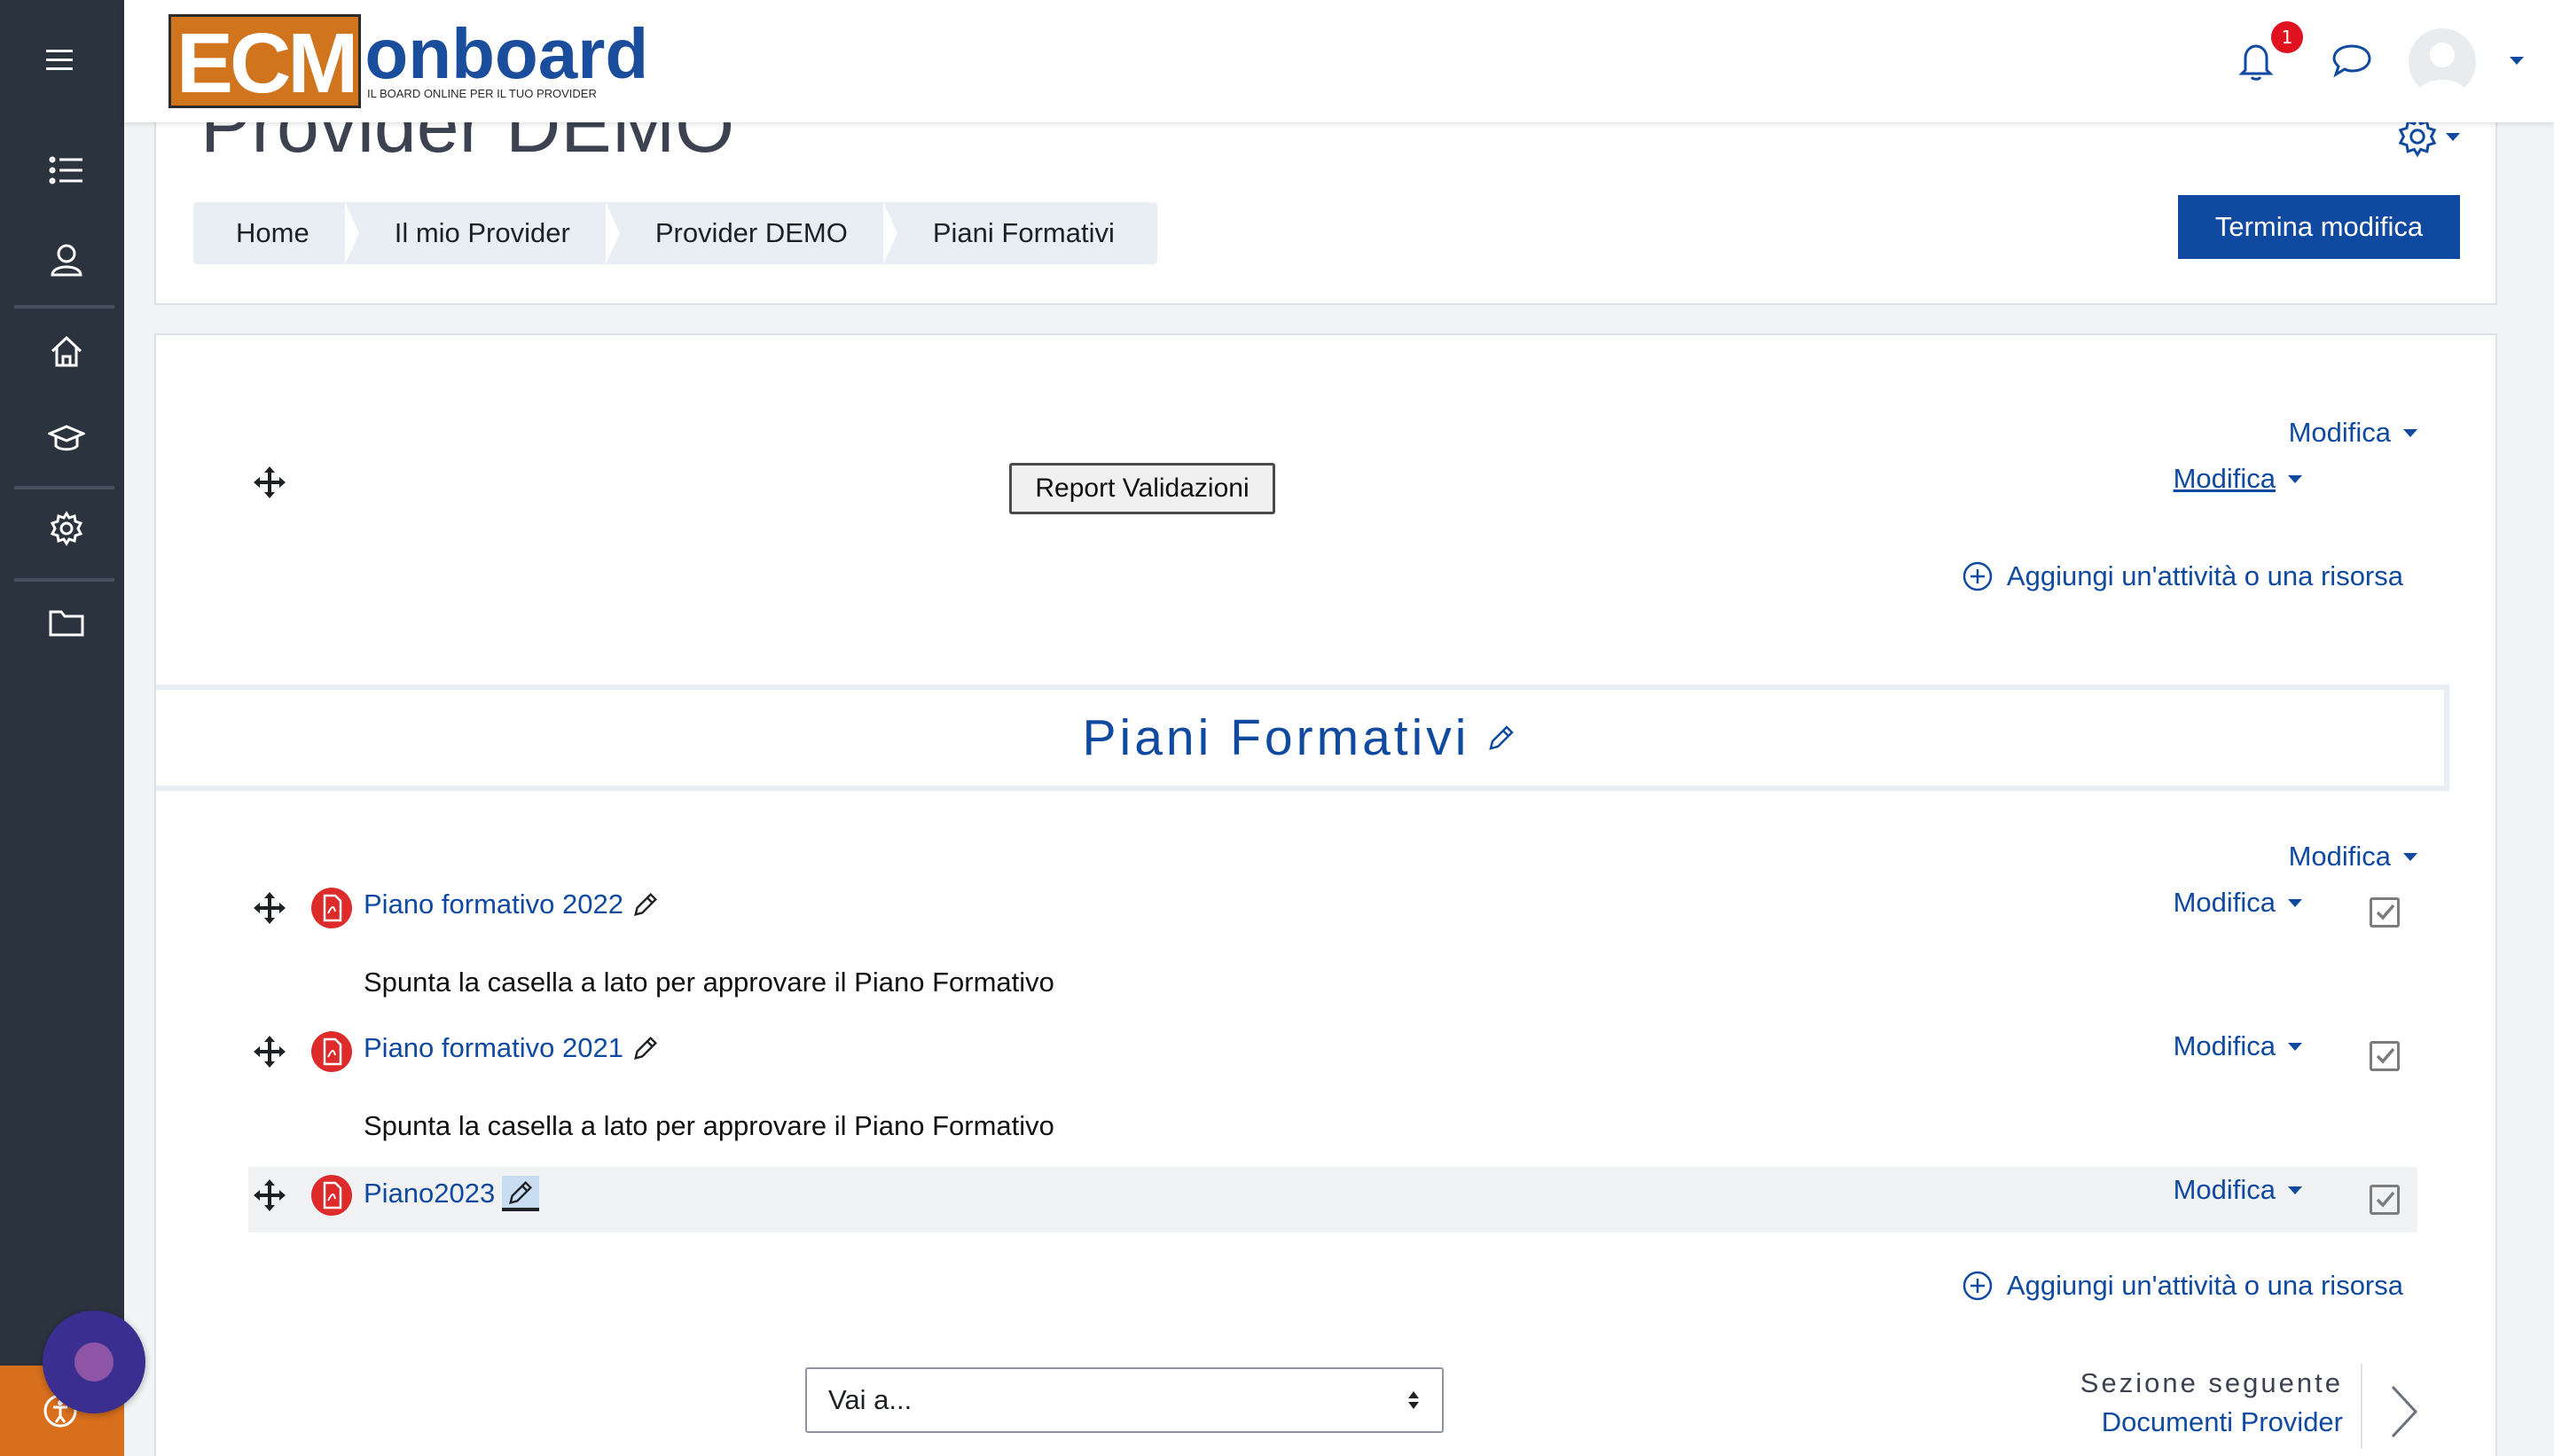 Image resolution: width=2554 pixels, height=1456 pixels. I want to click on logo-tagline: IL BOARD ONLINE PER IL TUO PROVIDER, so click(482, 93).